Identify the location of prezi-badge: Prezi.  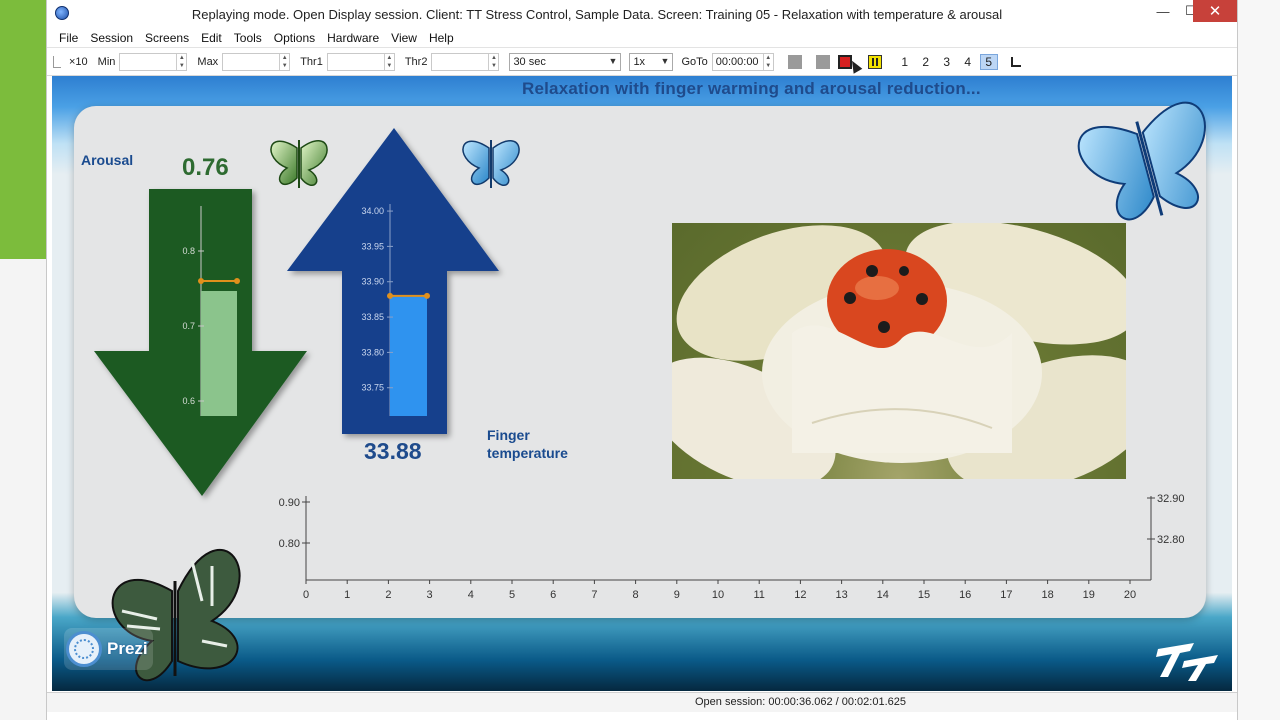
(108, 649).